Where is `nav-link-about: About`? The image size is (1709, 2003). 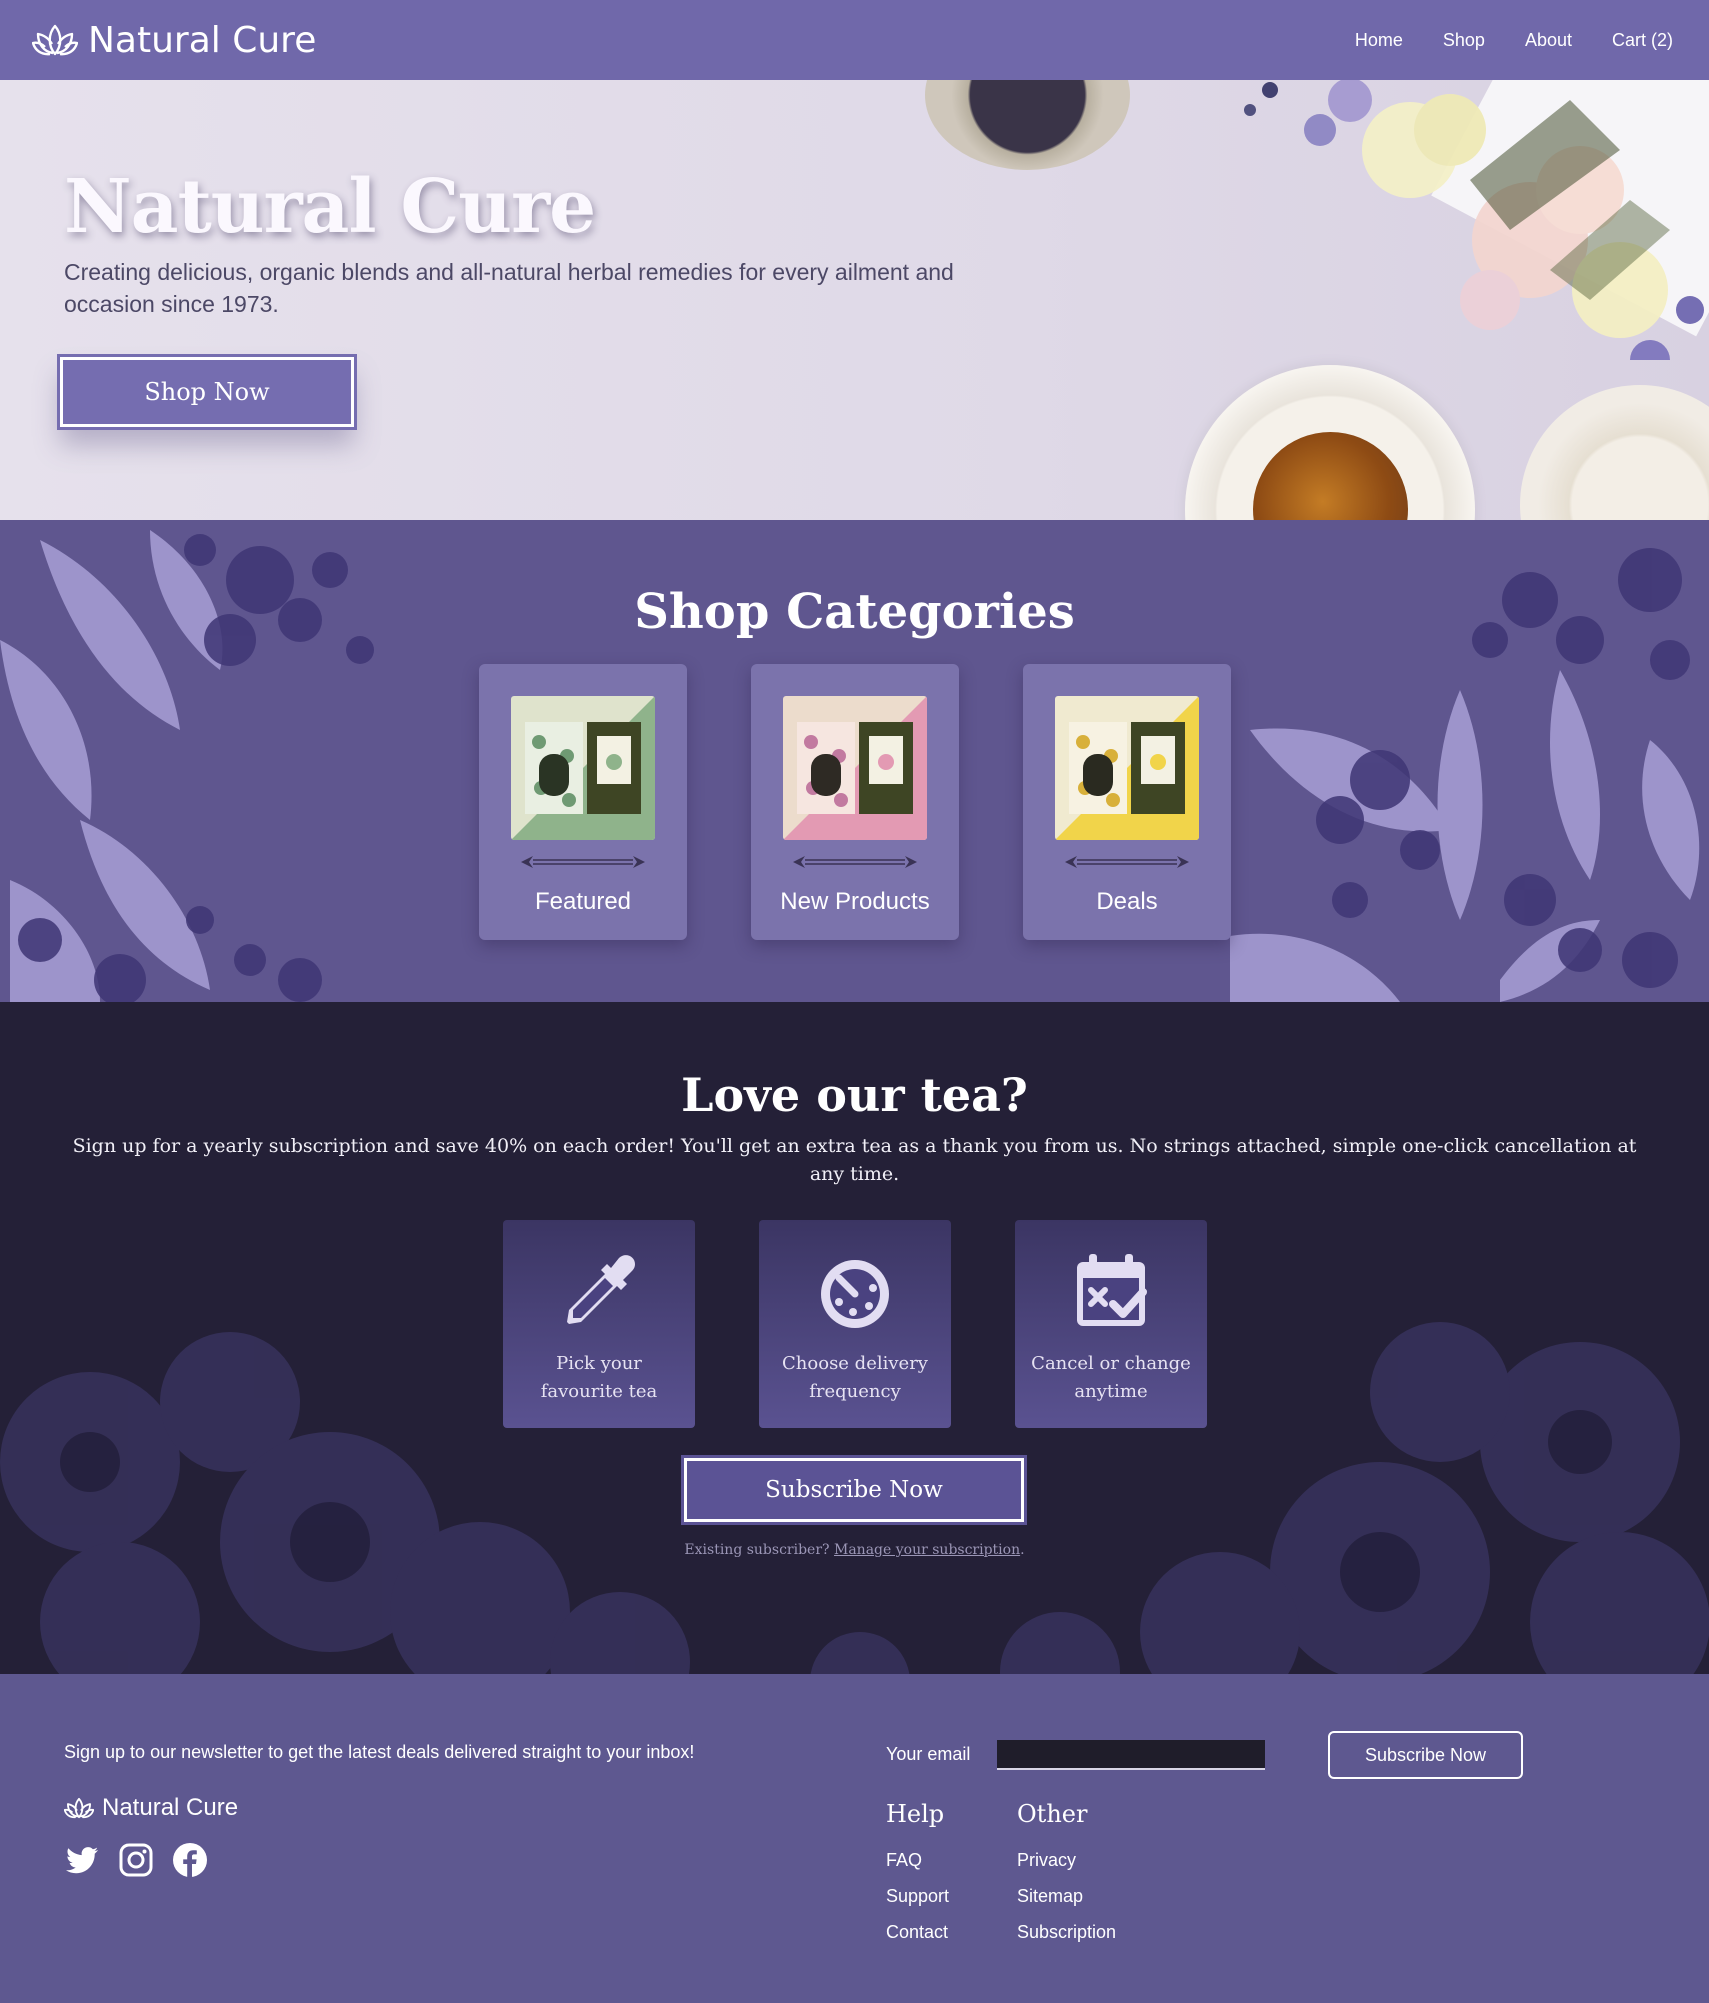
nav-link-about: About is located at coordinates (1548, 40).